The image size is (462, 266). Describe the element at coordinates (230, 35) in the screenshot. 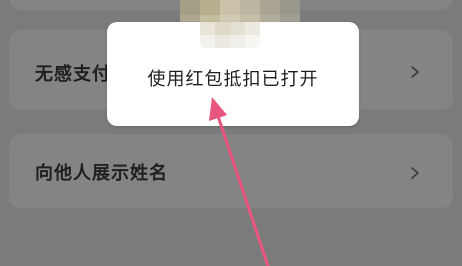

I see `pixelated-image-overlap` at that location.